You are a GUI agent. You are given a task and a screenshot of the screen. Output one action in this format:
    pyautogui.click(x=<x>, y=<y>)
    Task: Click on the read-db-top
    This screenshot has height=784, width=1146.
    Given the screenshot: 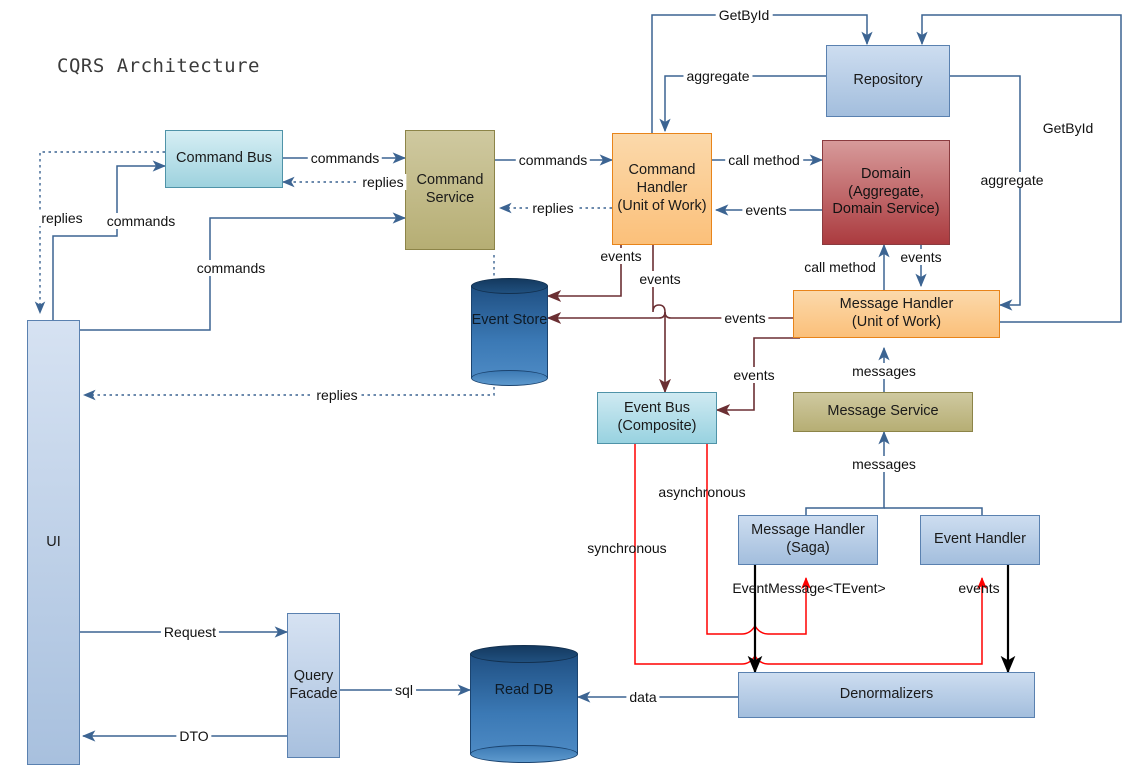 What is the action you would take?
    pyautogui.click(x=524, y=654)
    